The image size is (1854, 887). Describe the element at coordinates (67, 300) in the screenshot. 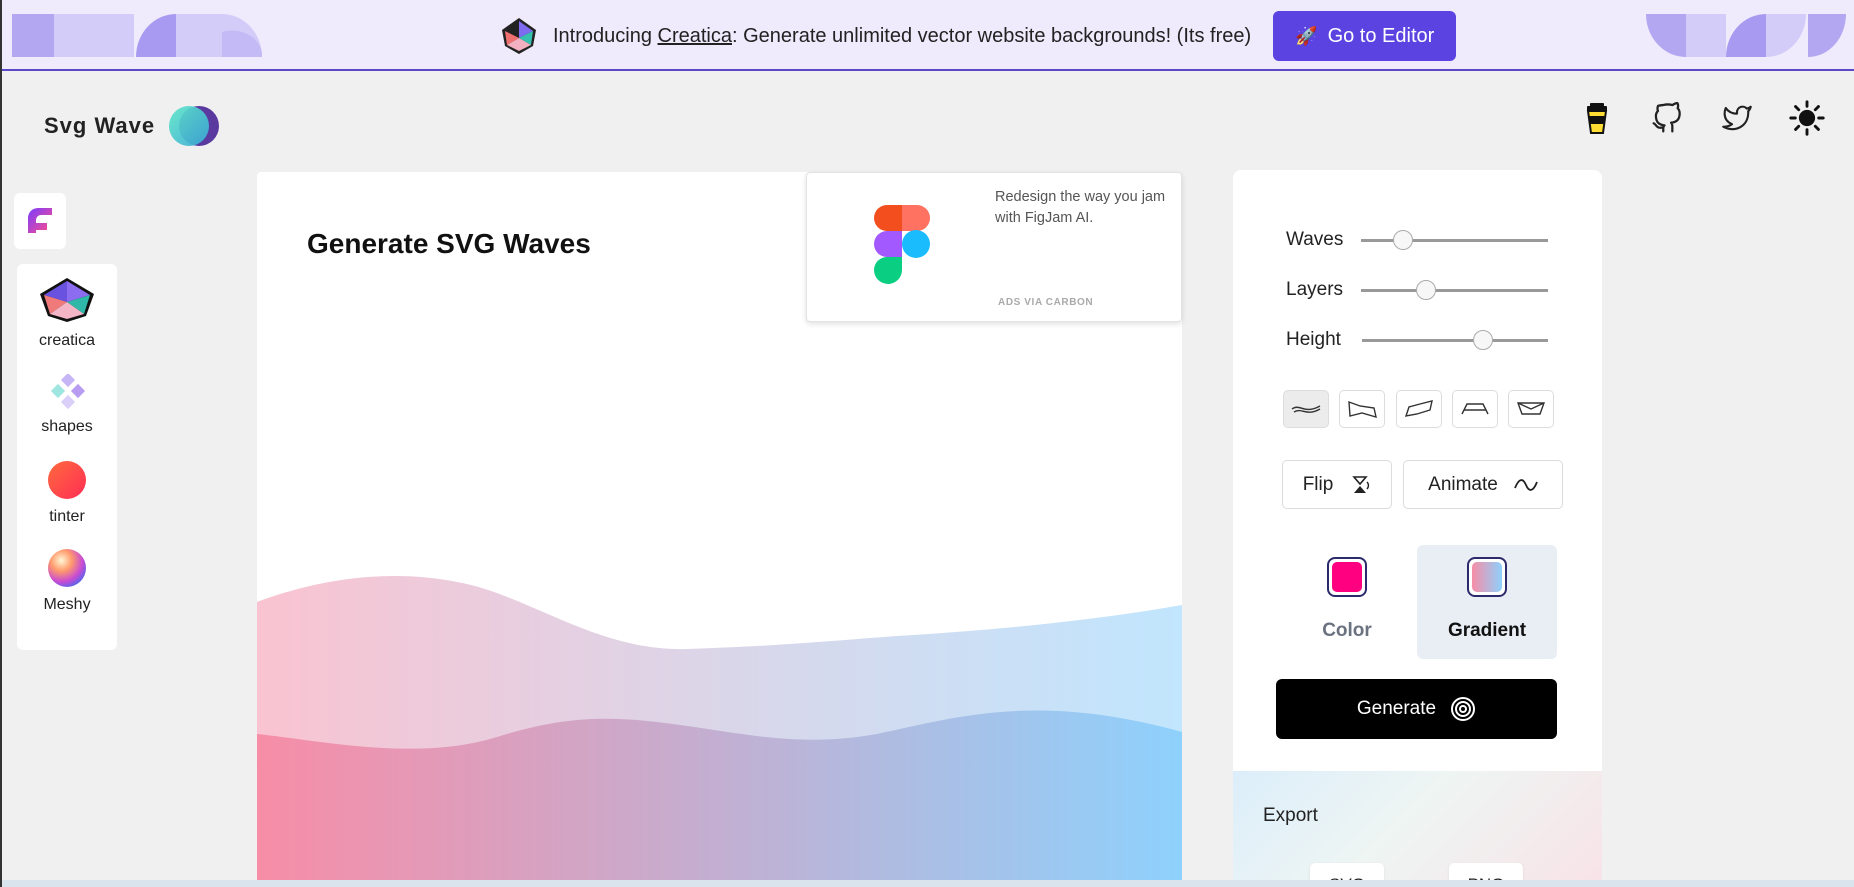

I see `creatica-icon` at that location.